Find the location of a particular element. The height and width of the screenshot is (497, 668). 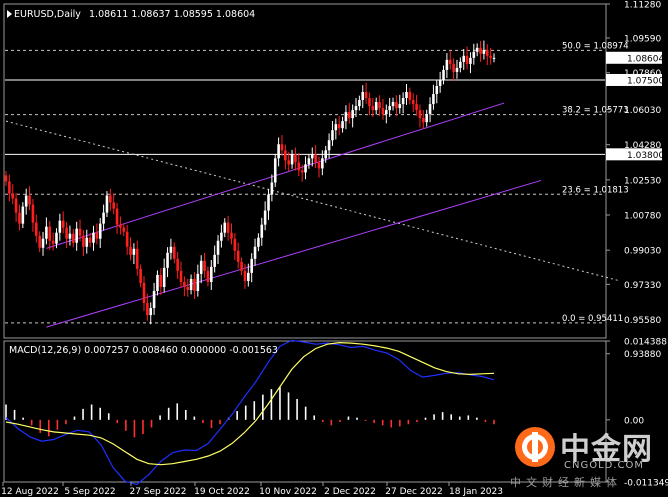

y-tick-label: 0.97330 is located at coordinates (642, 286).